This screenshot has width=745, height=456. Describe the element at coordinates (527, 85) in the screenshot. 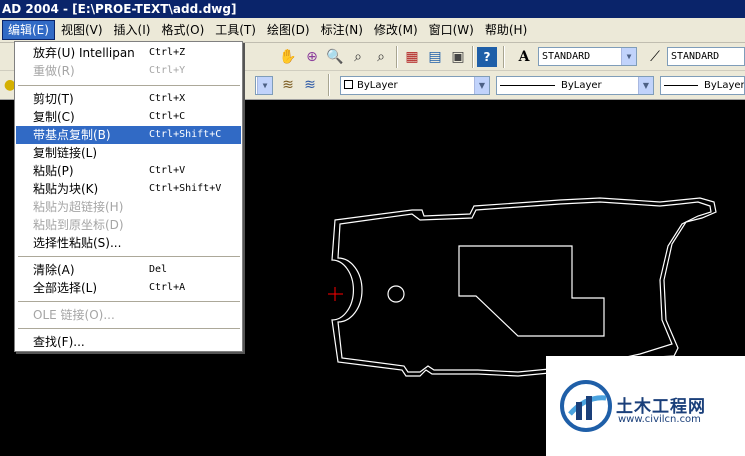

I see `linetype-preview` at that location.